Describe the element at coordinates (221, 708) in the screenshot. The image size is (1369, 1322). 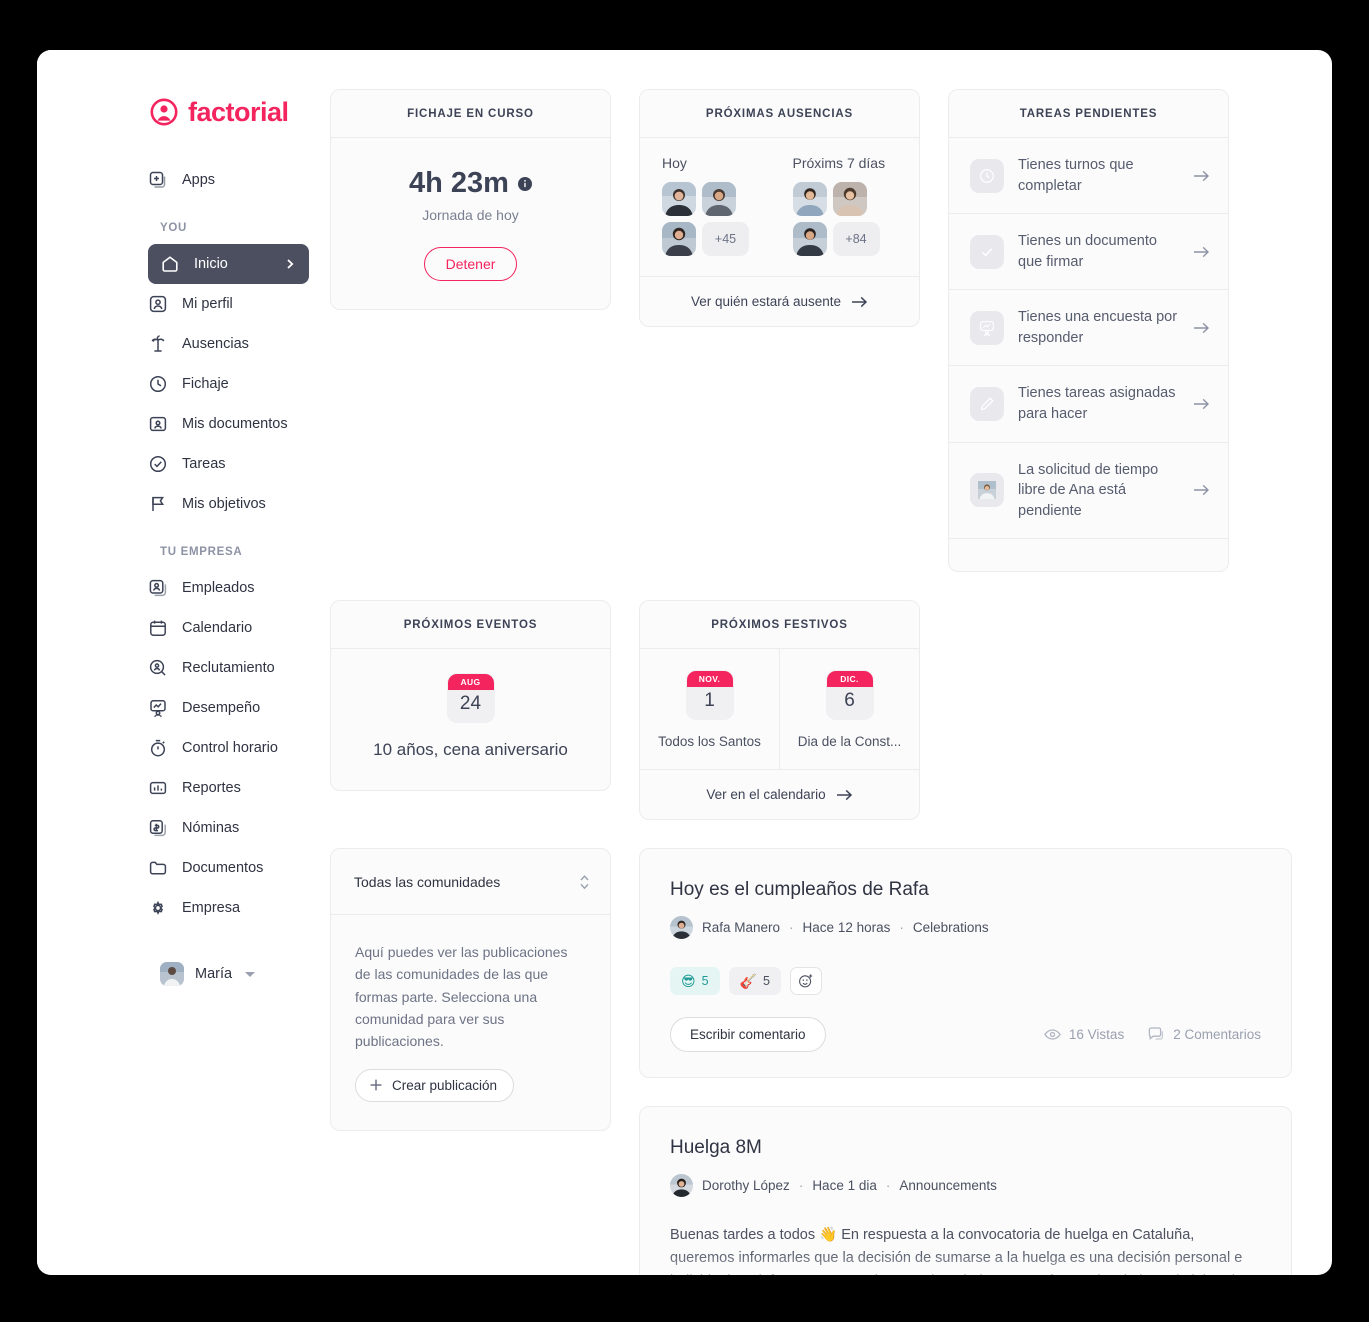
I see `sidebar-item-label: Desempeño` at that location.